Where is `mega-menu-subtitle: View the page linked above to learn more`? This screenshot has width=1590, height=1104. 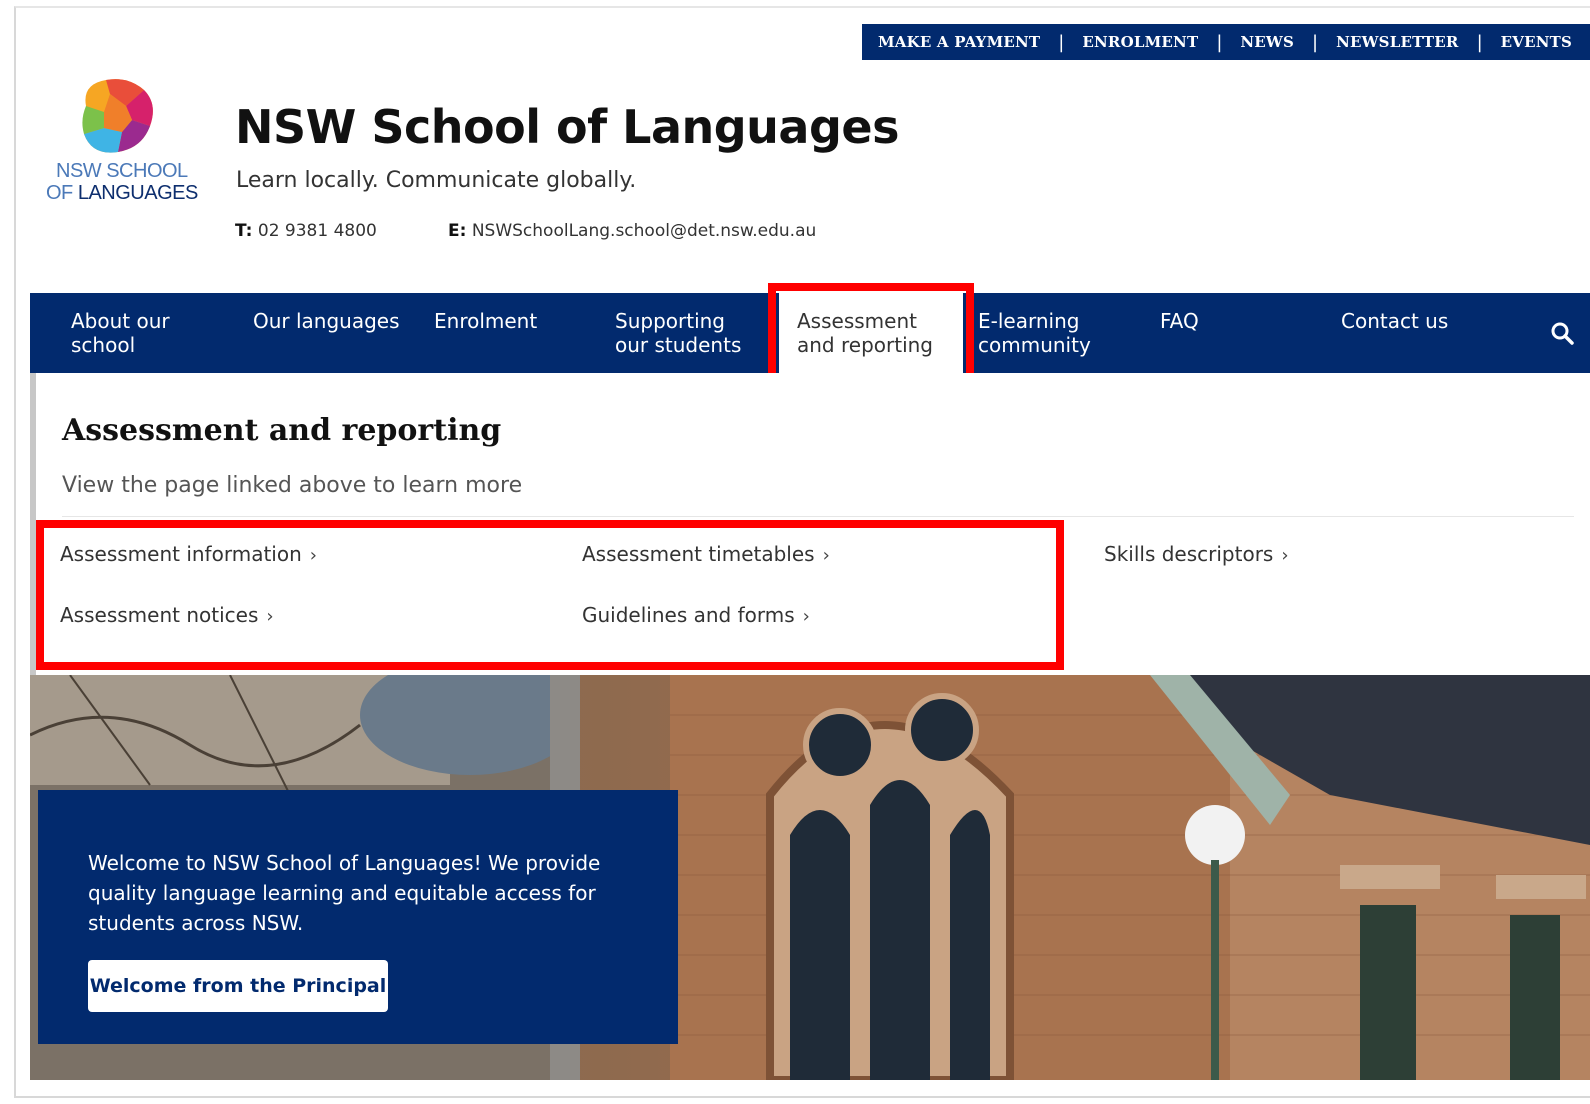 mega-menu-subtitle: View the page linked above to learn more is located at coordinates (292, 485).